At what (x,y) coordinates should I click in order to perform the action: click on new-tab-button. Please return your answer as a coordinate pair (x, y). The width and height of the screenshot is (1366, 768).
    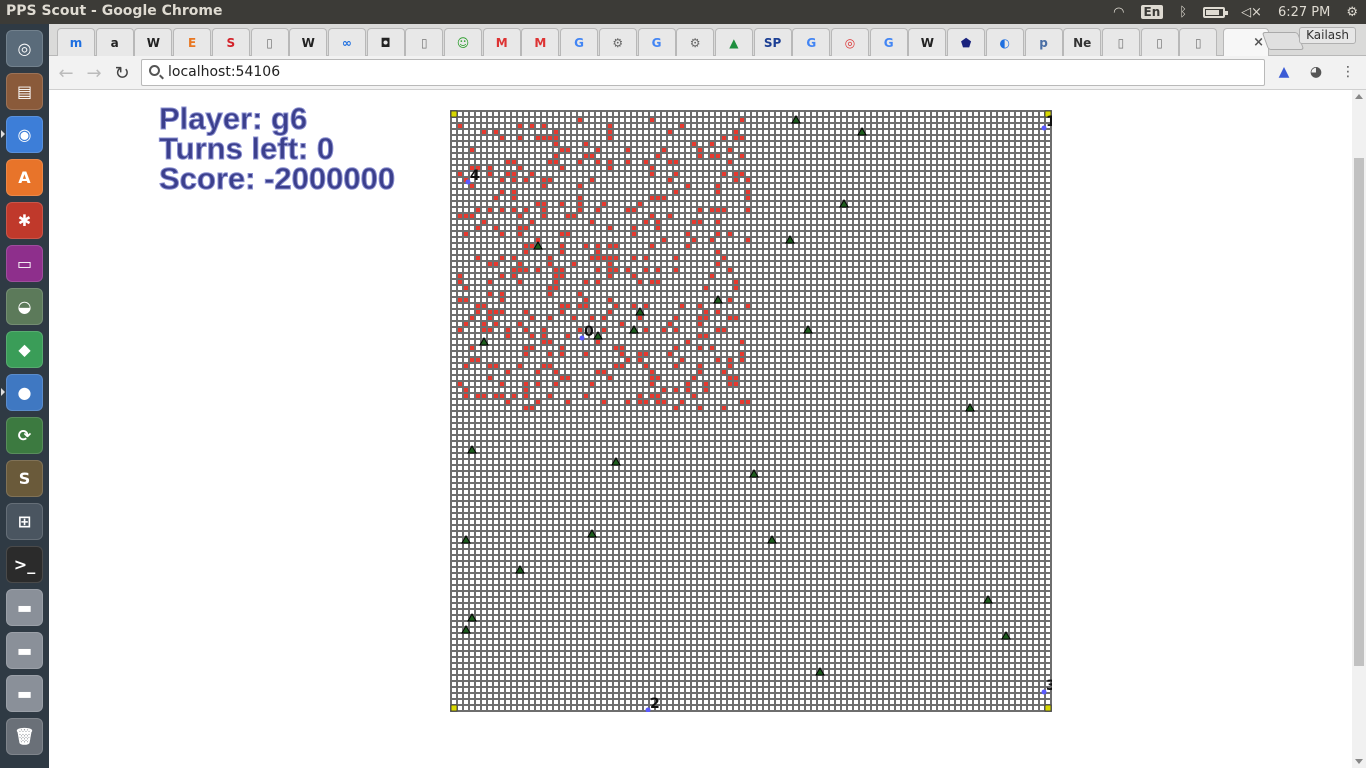
    Looking at the image, I should click on (1283, 41).